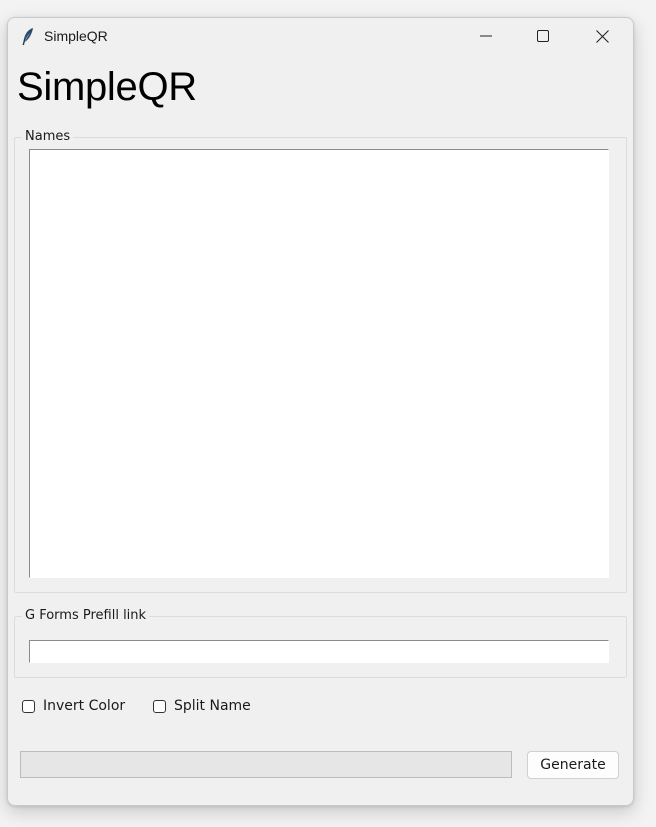  What do you see at coordinates (48, 136) in the screenshot?
I see `names-group-label: Names` at bounding box center [48, 136].